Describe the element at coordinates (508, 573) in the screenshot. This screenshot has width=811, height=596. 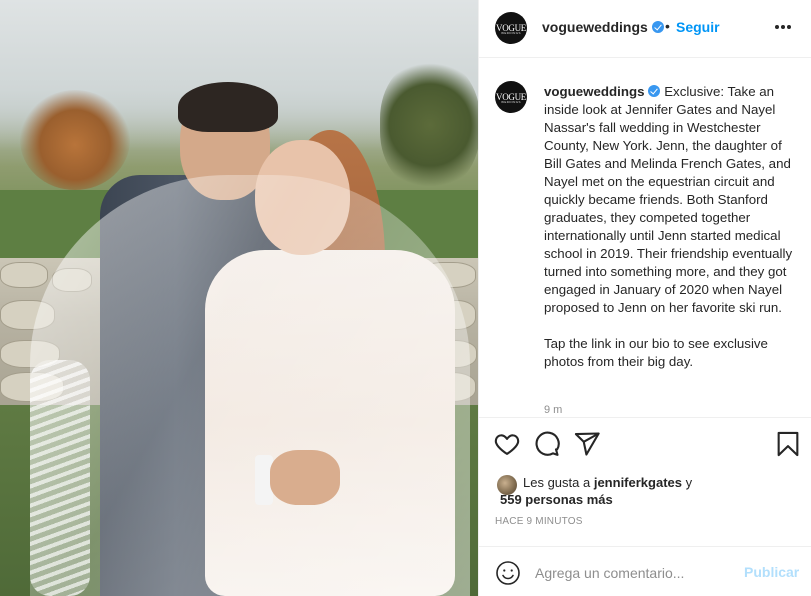
I see `smiley-icon` at that location.